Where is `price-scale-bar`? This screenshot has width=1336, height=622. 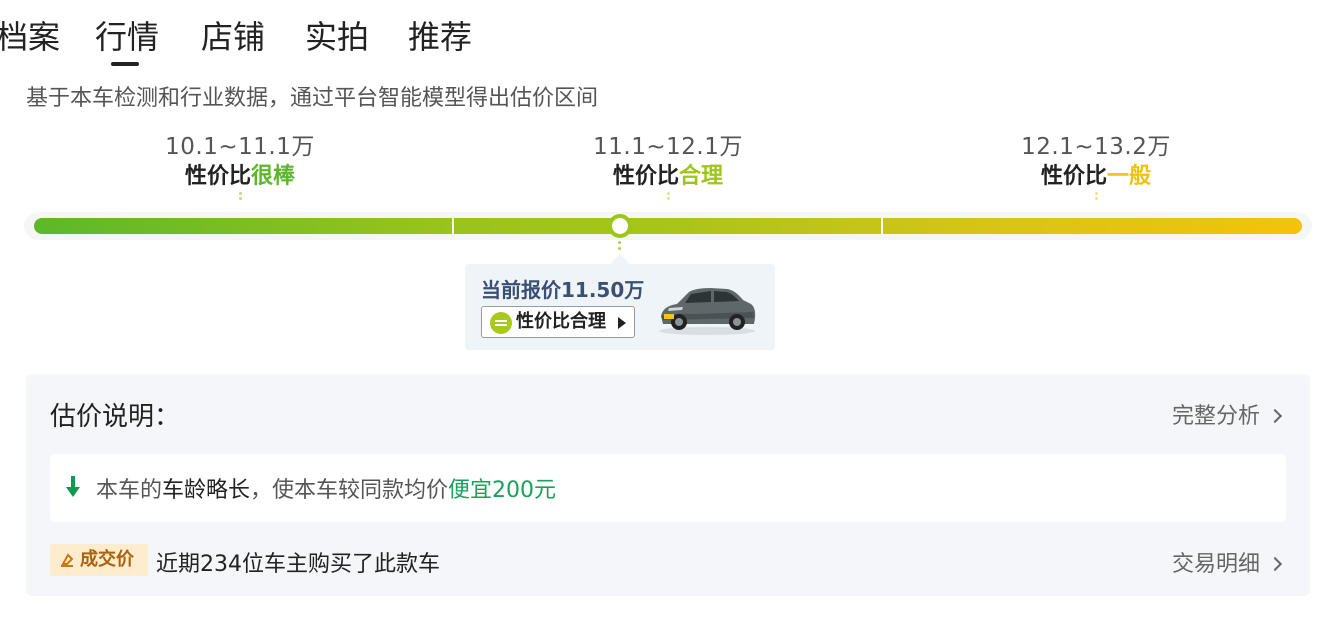
price-scale-bar is located at coordinates (668, 226).